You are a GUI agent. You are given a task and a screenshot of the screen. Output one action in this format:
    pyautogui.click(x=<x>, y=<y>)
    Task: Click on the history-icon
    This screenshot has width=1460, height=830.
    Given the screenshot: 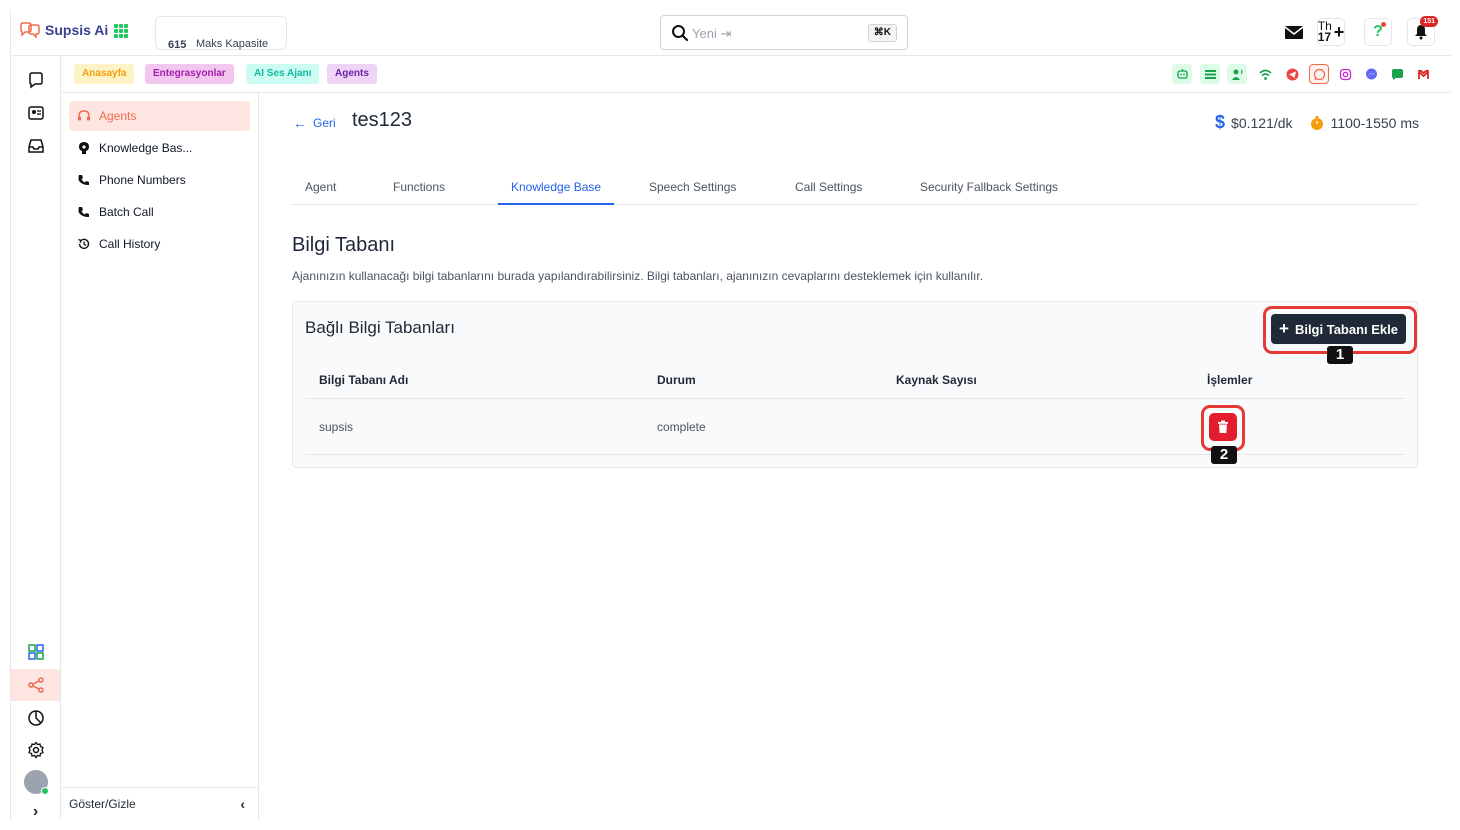 What is the action you would take?
    pyautogui.click(x=84, y=244)
    